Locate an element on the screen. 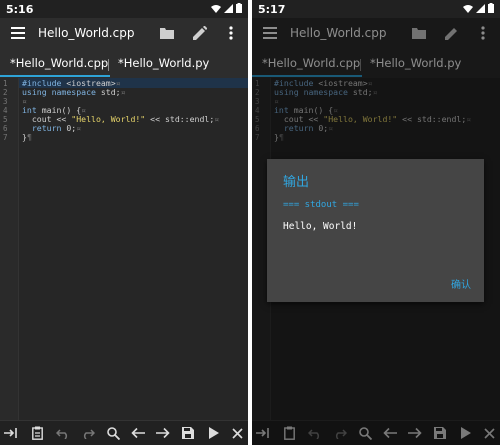 The width and height of the screenshot is (500, 445). status-time: 5:17 is located at coordinates (272, 9).